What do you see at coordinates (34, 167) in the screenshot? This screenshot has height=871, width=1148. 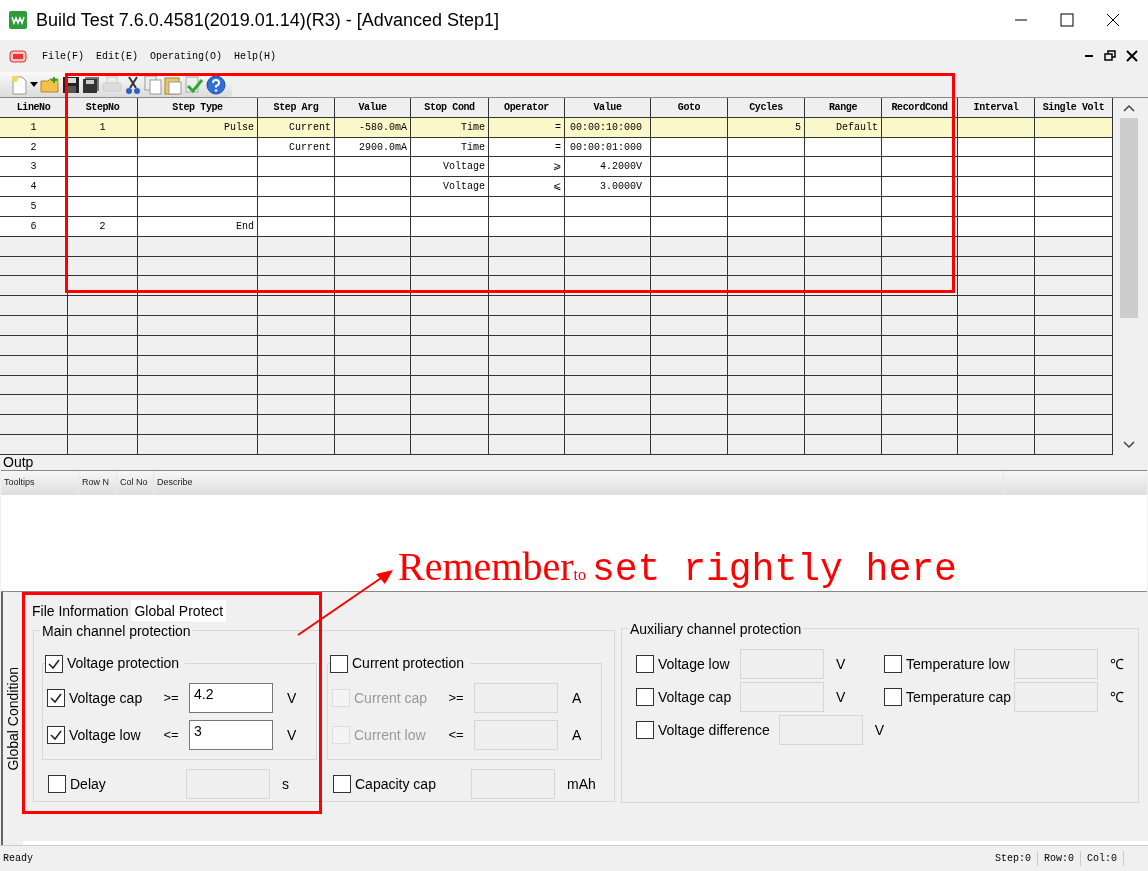 I see `table-cell: 3` at bounding box center [34, 167].